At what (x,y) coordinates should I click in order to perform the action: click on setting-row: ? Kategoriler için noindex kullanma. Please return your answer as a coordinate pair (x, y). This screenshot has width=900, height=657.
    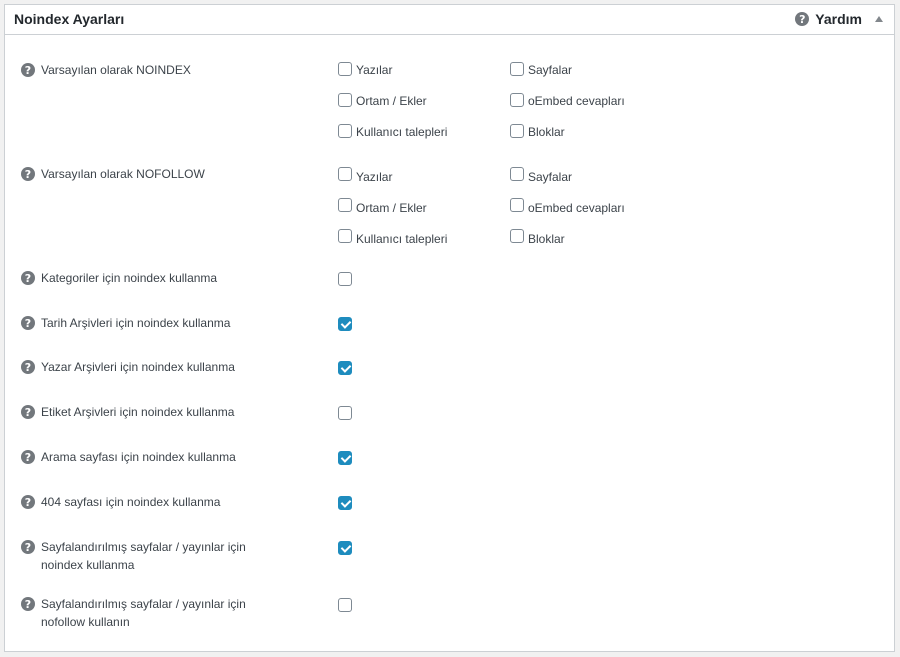
    Looking at the image, I should click on (141, 278).